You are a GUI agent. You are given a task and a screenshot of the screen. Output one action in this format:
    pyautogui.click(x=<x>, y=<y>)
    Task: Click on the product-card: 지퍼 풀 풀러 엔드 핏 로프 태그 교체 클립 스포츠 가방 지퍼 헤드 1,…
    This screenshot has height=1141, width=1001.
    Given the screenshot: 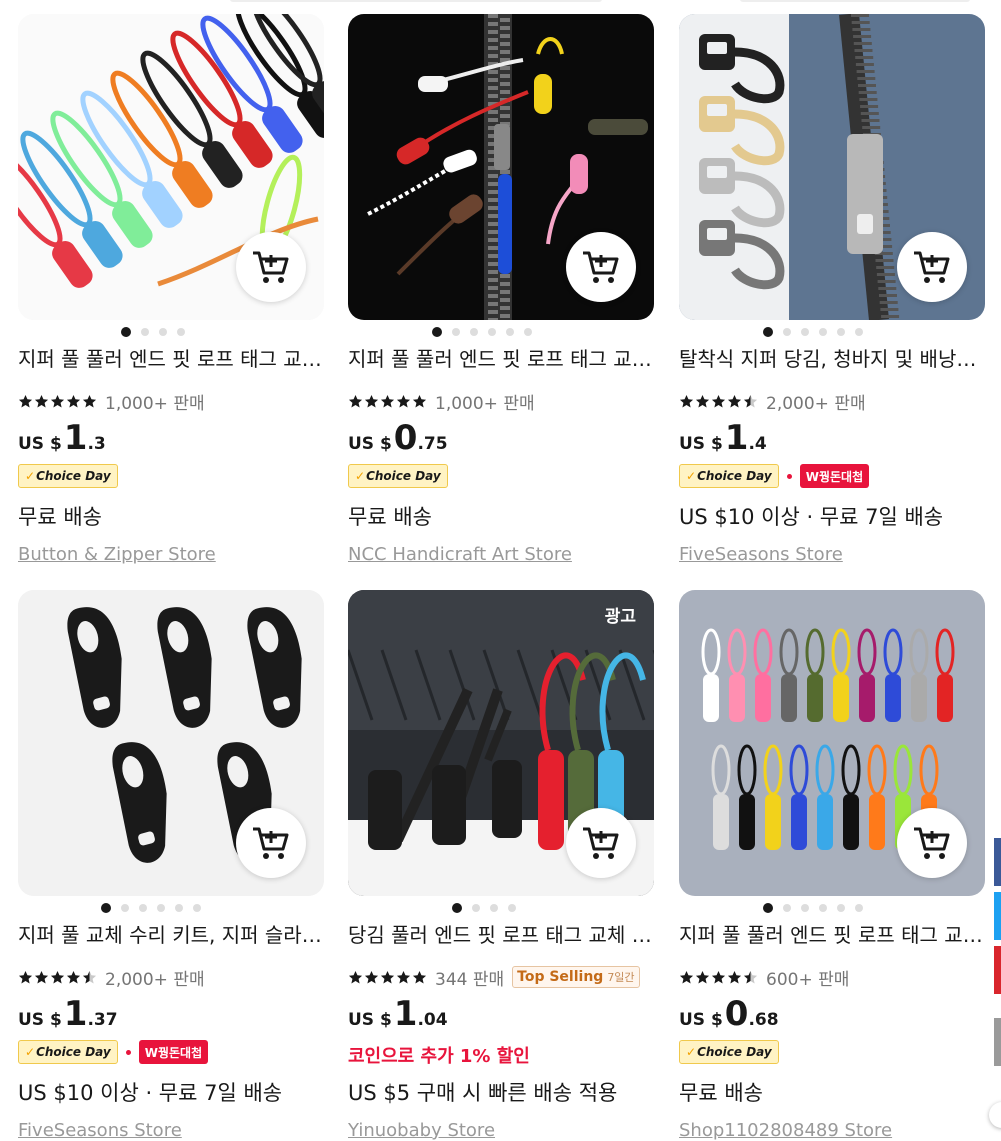 What is the action you would take?
    pyautogui.click(x=171, y=289)
    